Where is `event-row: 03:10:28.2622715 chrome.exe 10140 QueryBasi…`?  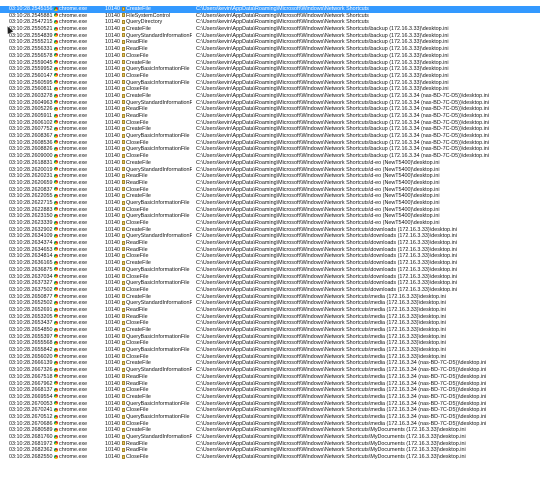
event-row: 03:10:28.2622715 chrome.exe 10140 QueryBasi… is located at coordinates (270, 203).